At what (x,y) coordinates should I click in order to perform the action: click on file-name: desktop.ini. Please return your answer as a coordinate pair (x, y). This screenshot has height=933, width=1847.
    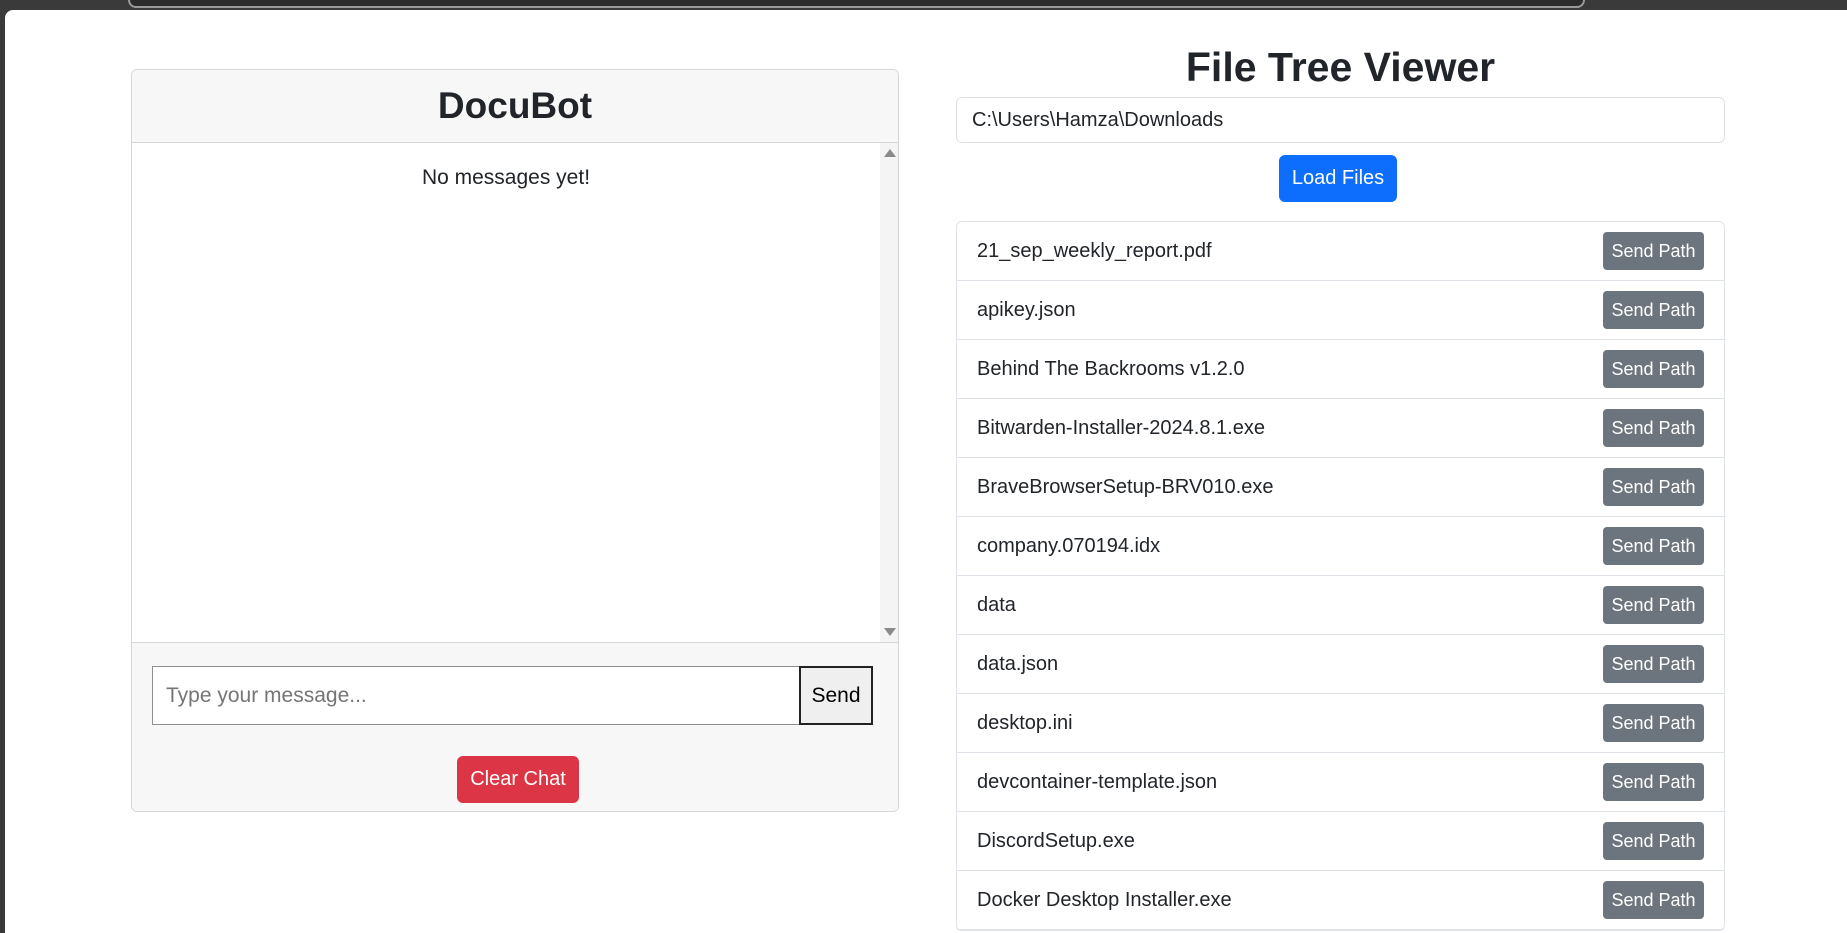
    Looking at the image, I should click on (1025, 722).